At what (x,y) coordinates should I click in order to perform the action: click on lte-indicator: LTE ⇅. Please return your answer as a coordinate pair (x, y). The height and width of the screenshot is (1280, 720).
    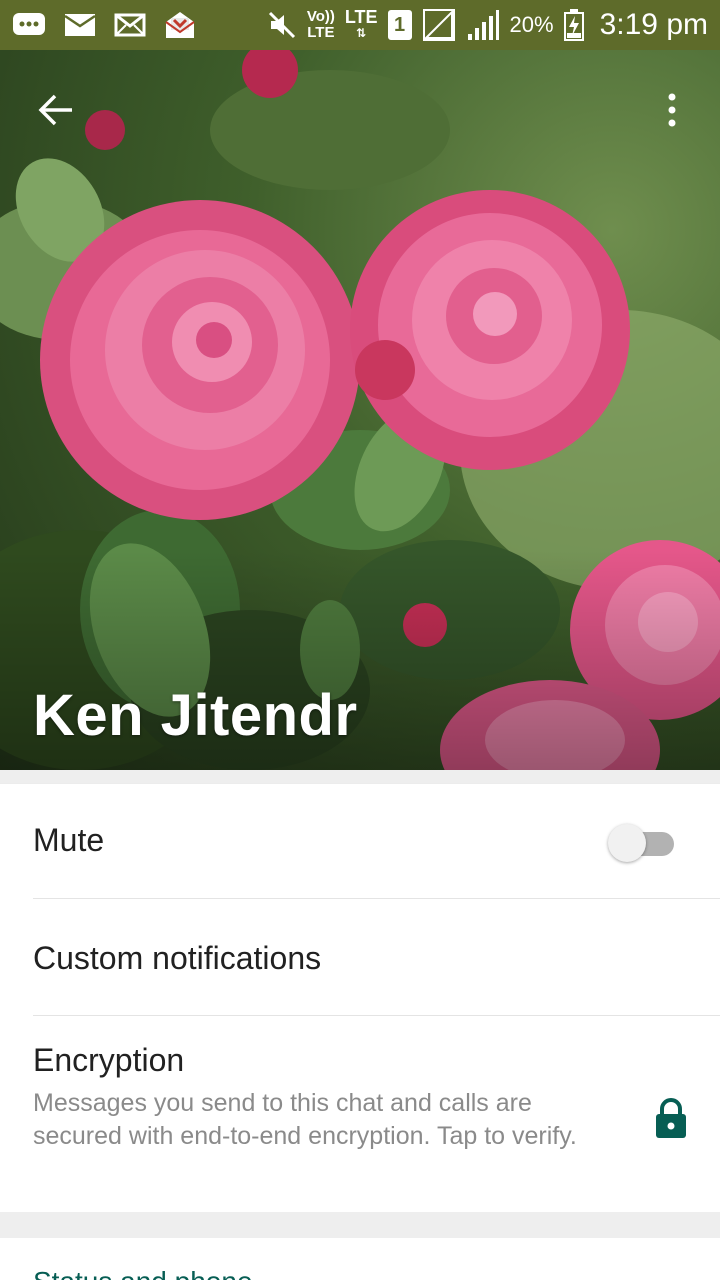
    Looking at the image, I should click on (361, 24).